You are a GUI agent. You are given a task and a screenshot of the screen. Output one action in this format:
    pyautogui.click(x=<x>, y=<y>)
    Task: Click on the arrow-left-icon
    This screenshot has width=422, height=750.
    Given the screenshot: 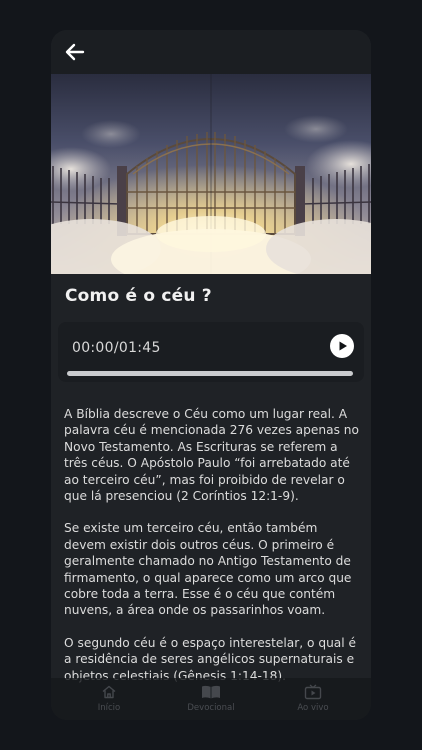 What is the action you would take?
    pyautogui.click(x=75, y=52)
    